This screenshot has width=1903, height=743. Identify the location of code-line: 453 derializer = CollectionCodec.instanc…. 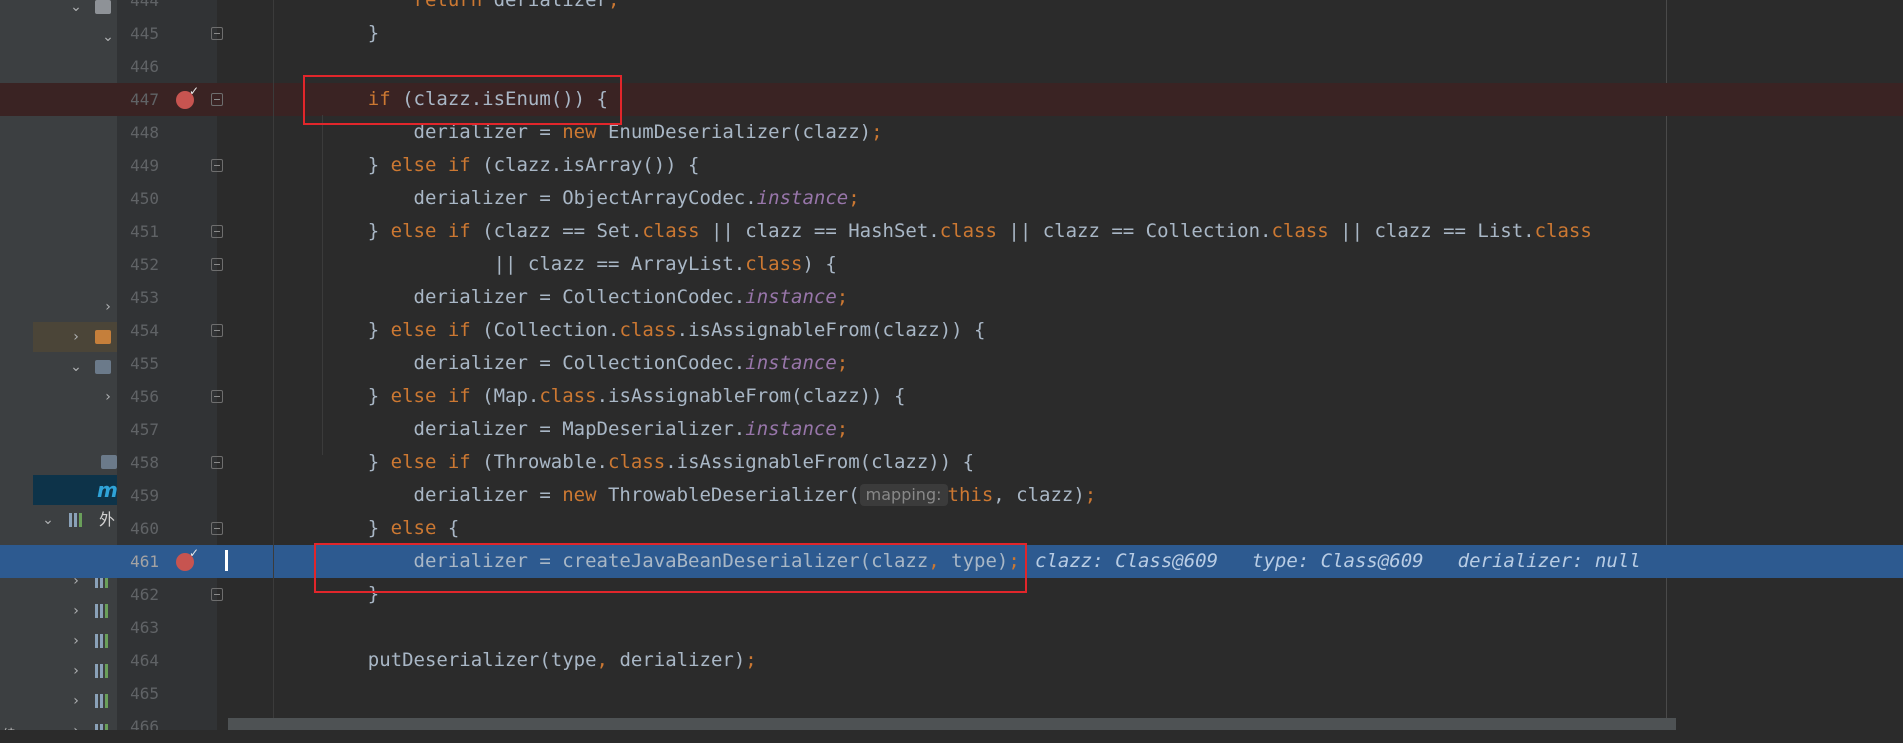
(951, 297).